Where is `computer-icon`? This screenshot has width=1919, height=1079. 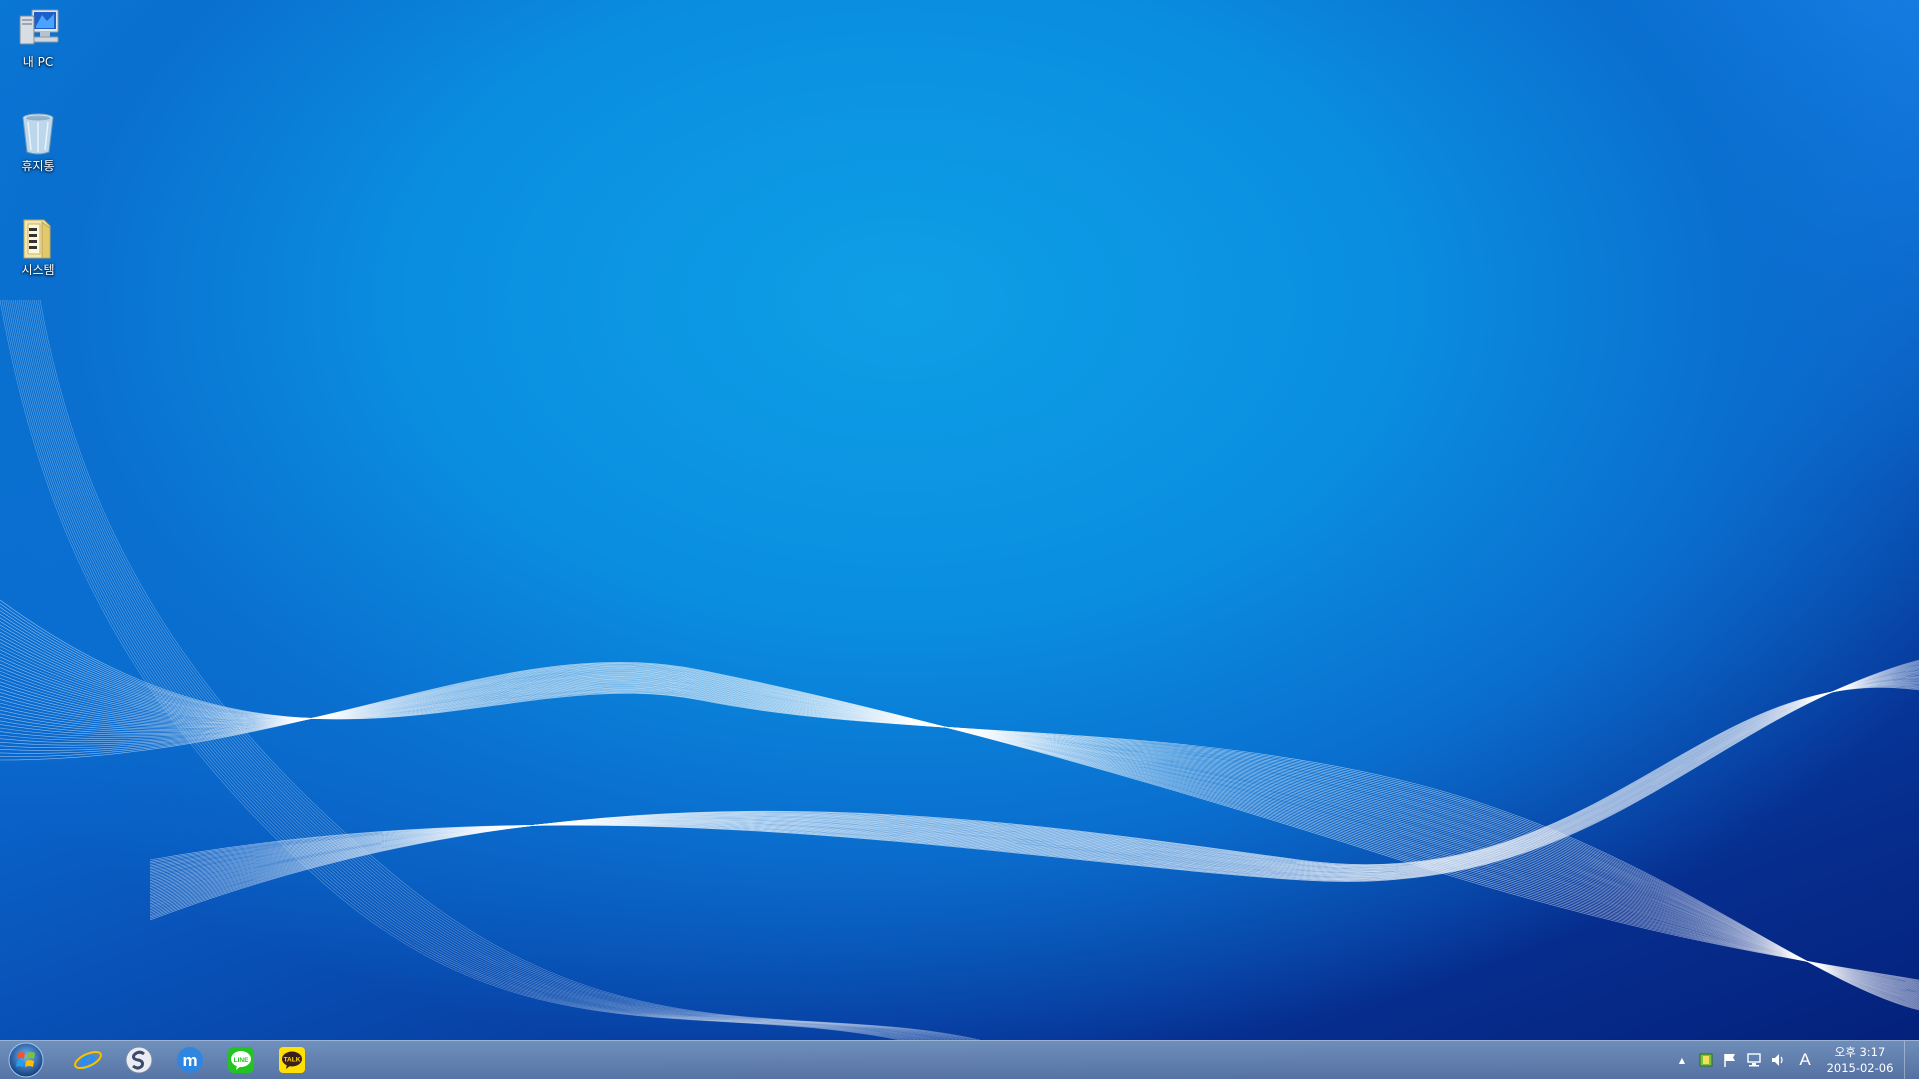
computer-icon is located at coordinates (39, 27).